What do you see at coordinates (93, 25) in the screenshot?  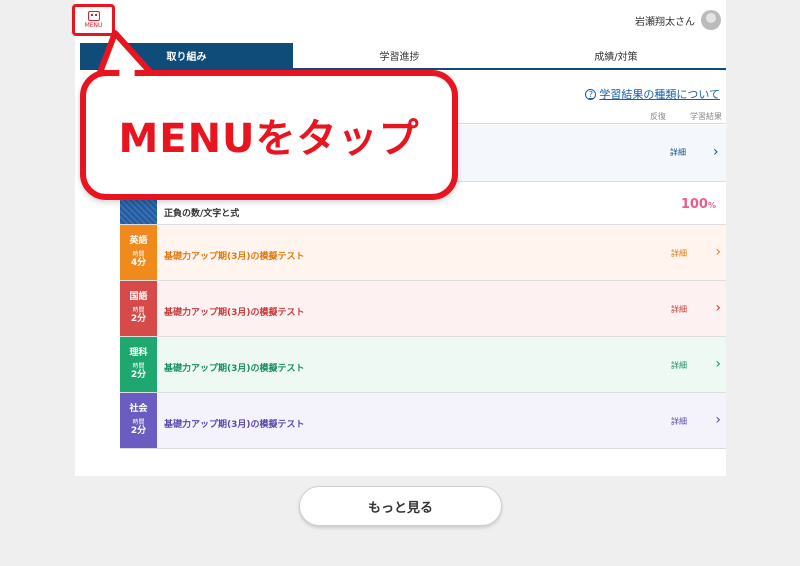 I see `menu-label: MENU` at bounding box center [93, 25].